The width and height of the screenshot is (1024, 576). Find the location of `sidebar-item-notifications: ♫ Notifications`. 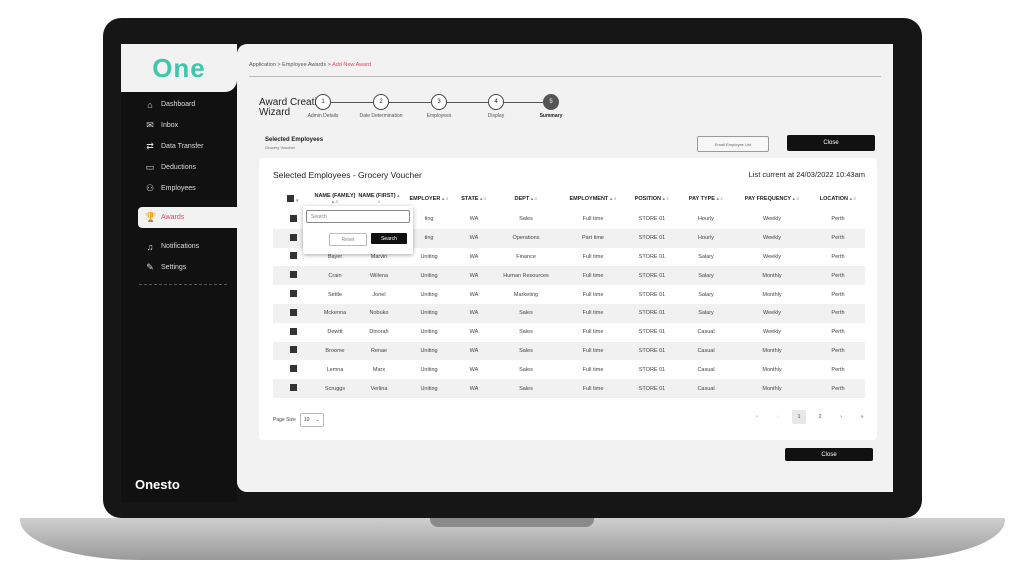

sidebar-item-notifications: ♫ Notifications is located at coordinates (179, 246).